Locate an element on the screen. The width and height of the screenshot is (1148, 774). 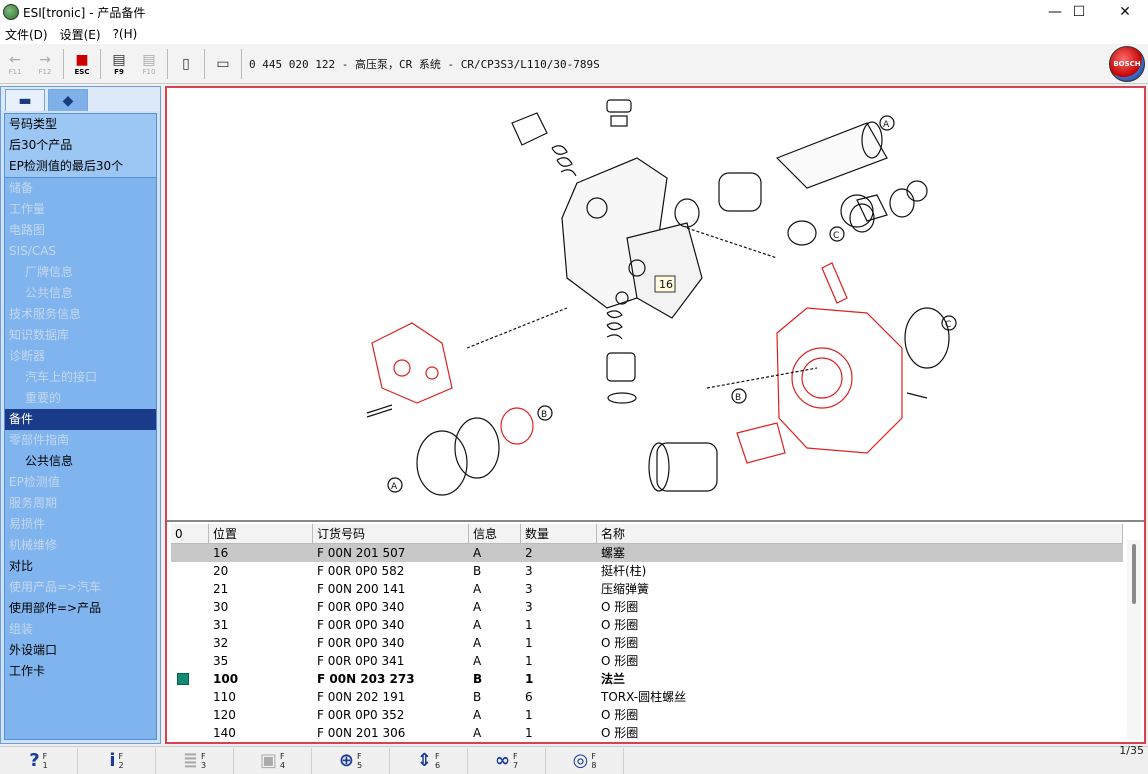
position-cell: 32 is located at coordinates (221, 643).